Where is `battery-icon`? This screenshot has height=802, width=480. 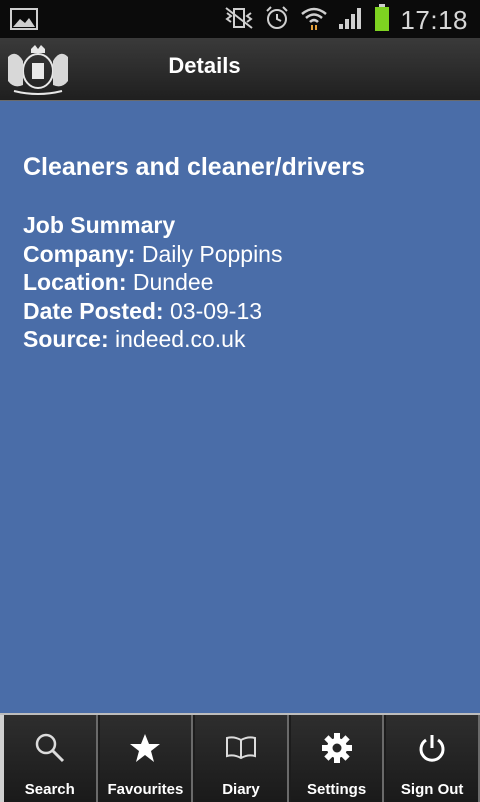 battery-icon is located at coordinates (382, 20).